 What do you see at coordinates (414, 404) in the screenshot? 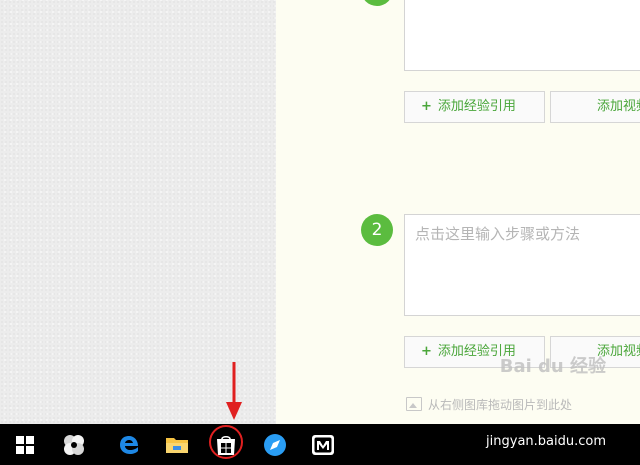
I see `image-icon` at bounding box center [414, 404].